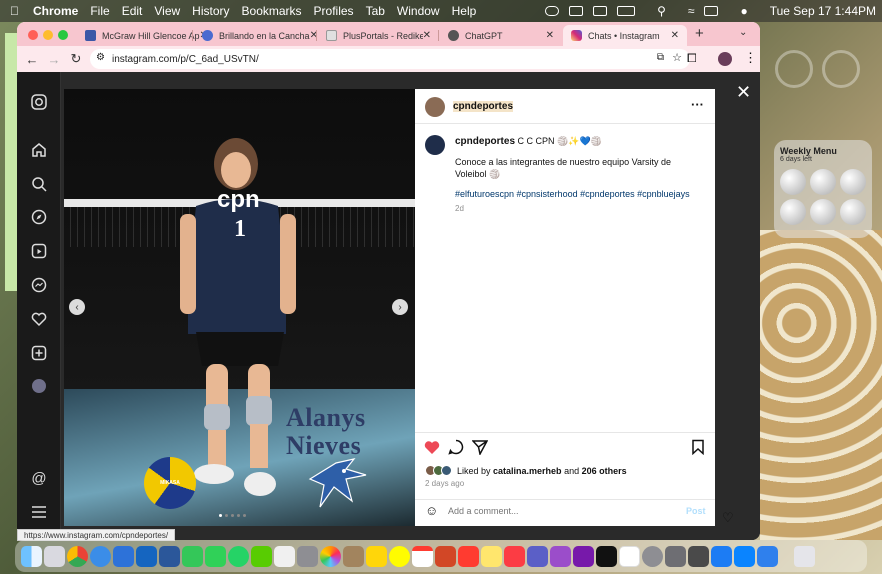 The height and width of the screenshot is (574, 882). I want to click on news-app-icon, so click(629, 556).